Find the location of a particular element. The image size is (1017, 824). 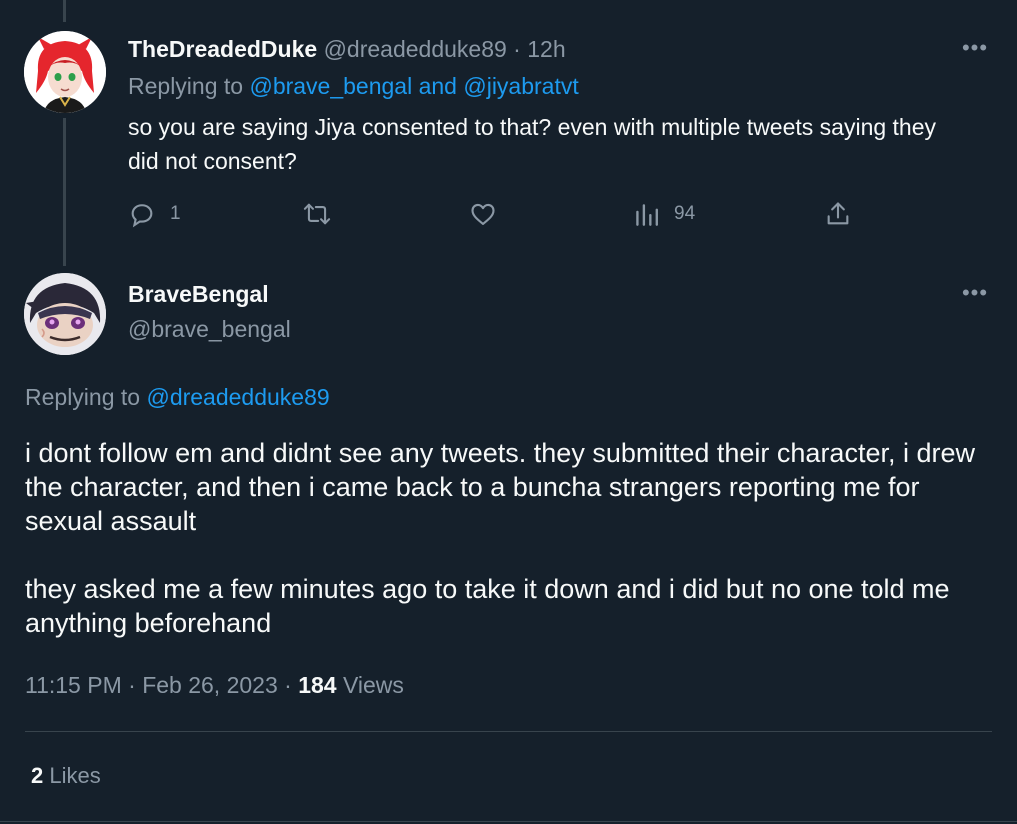

thread-connector-top is located at coordinates (64, 11).